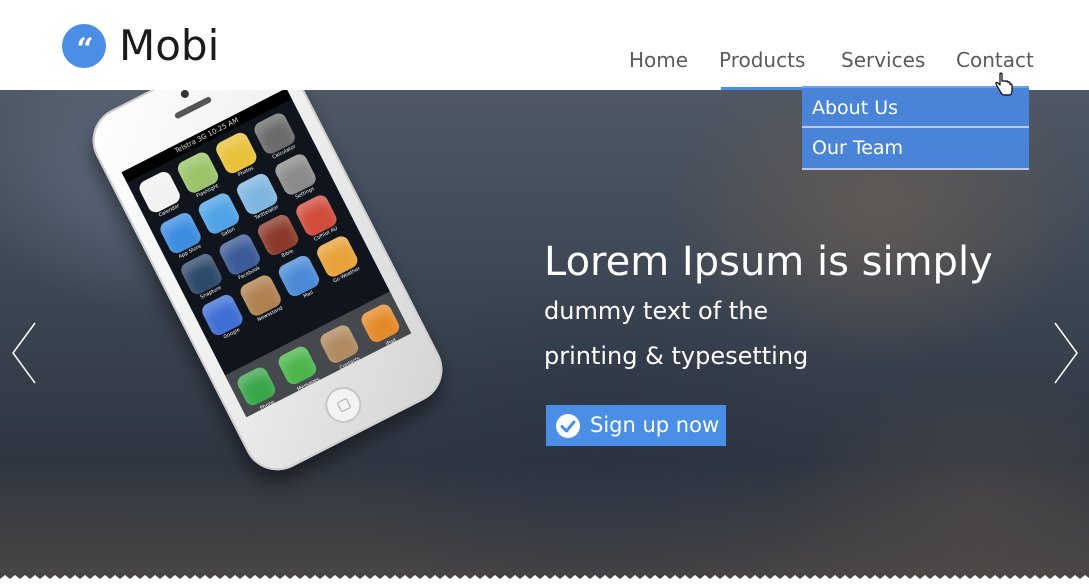  Describe the element at coordinates (768, 262) in the screenshot. I see `hero-headline: Lorem Ipsum is simply` at that location.